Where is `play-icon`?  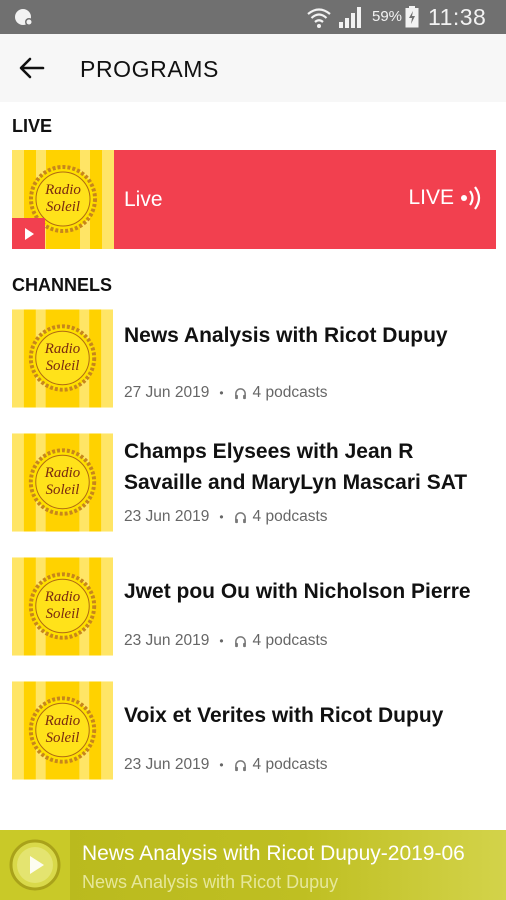
play-icon is located at coordinates (29, 233).